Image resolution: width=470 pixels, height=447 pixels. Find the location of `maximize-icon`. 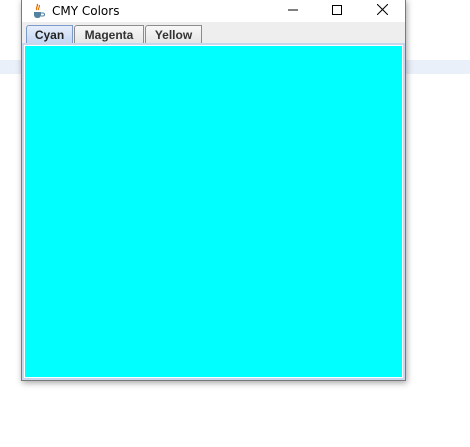

maximize-icon is located at coordinates (337, 11).